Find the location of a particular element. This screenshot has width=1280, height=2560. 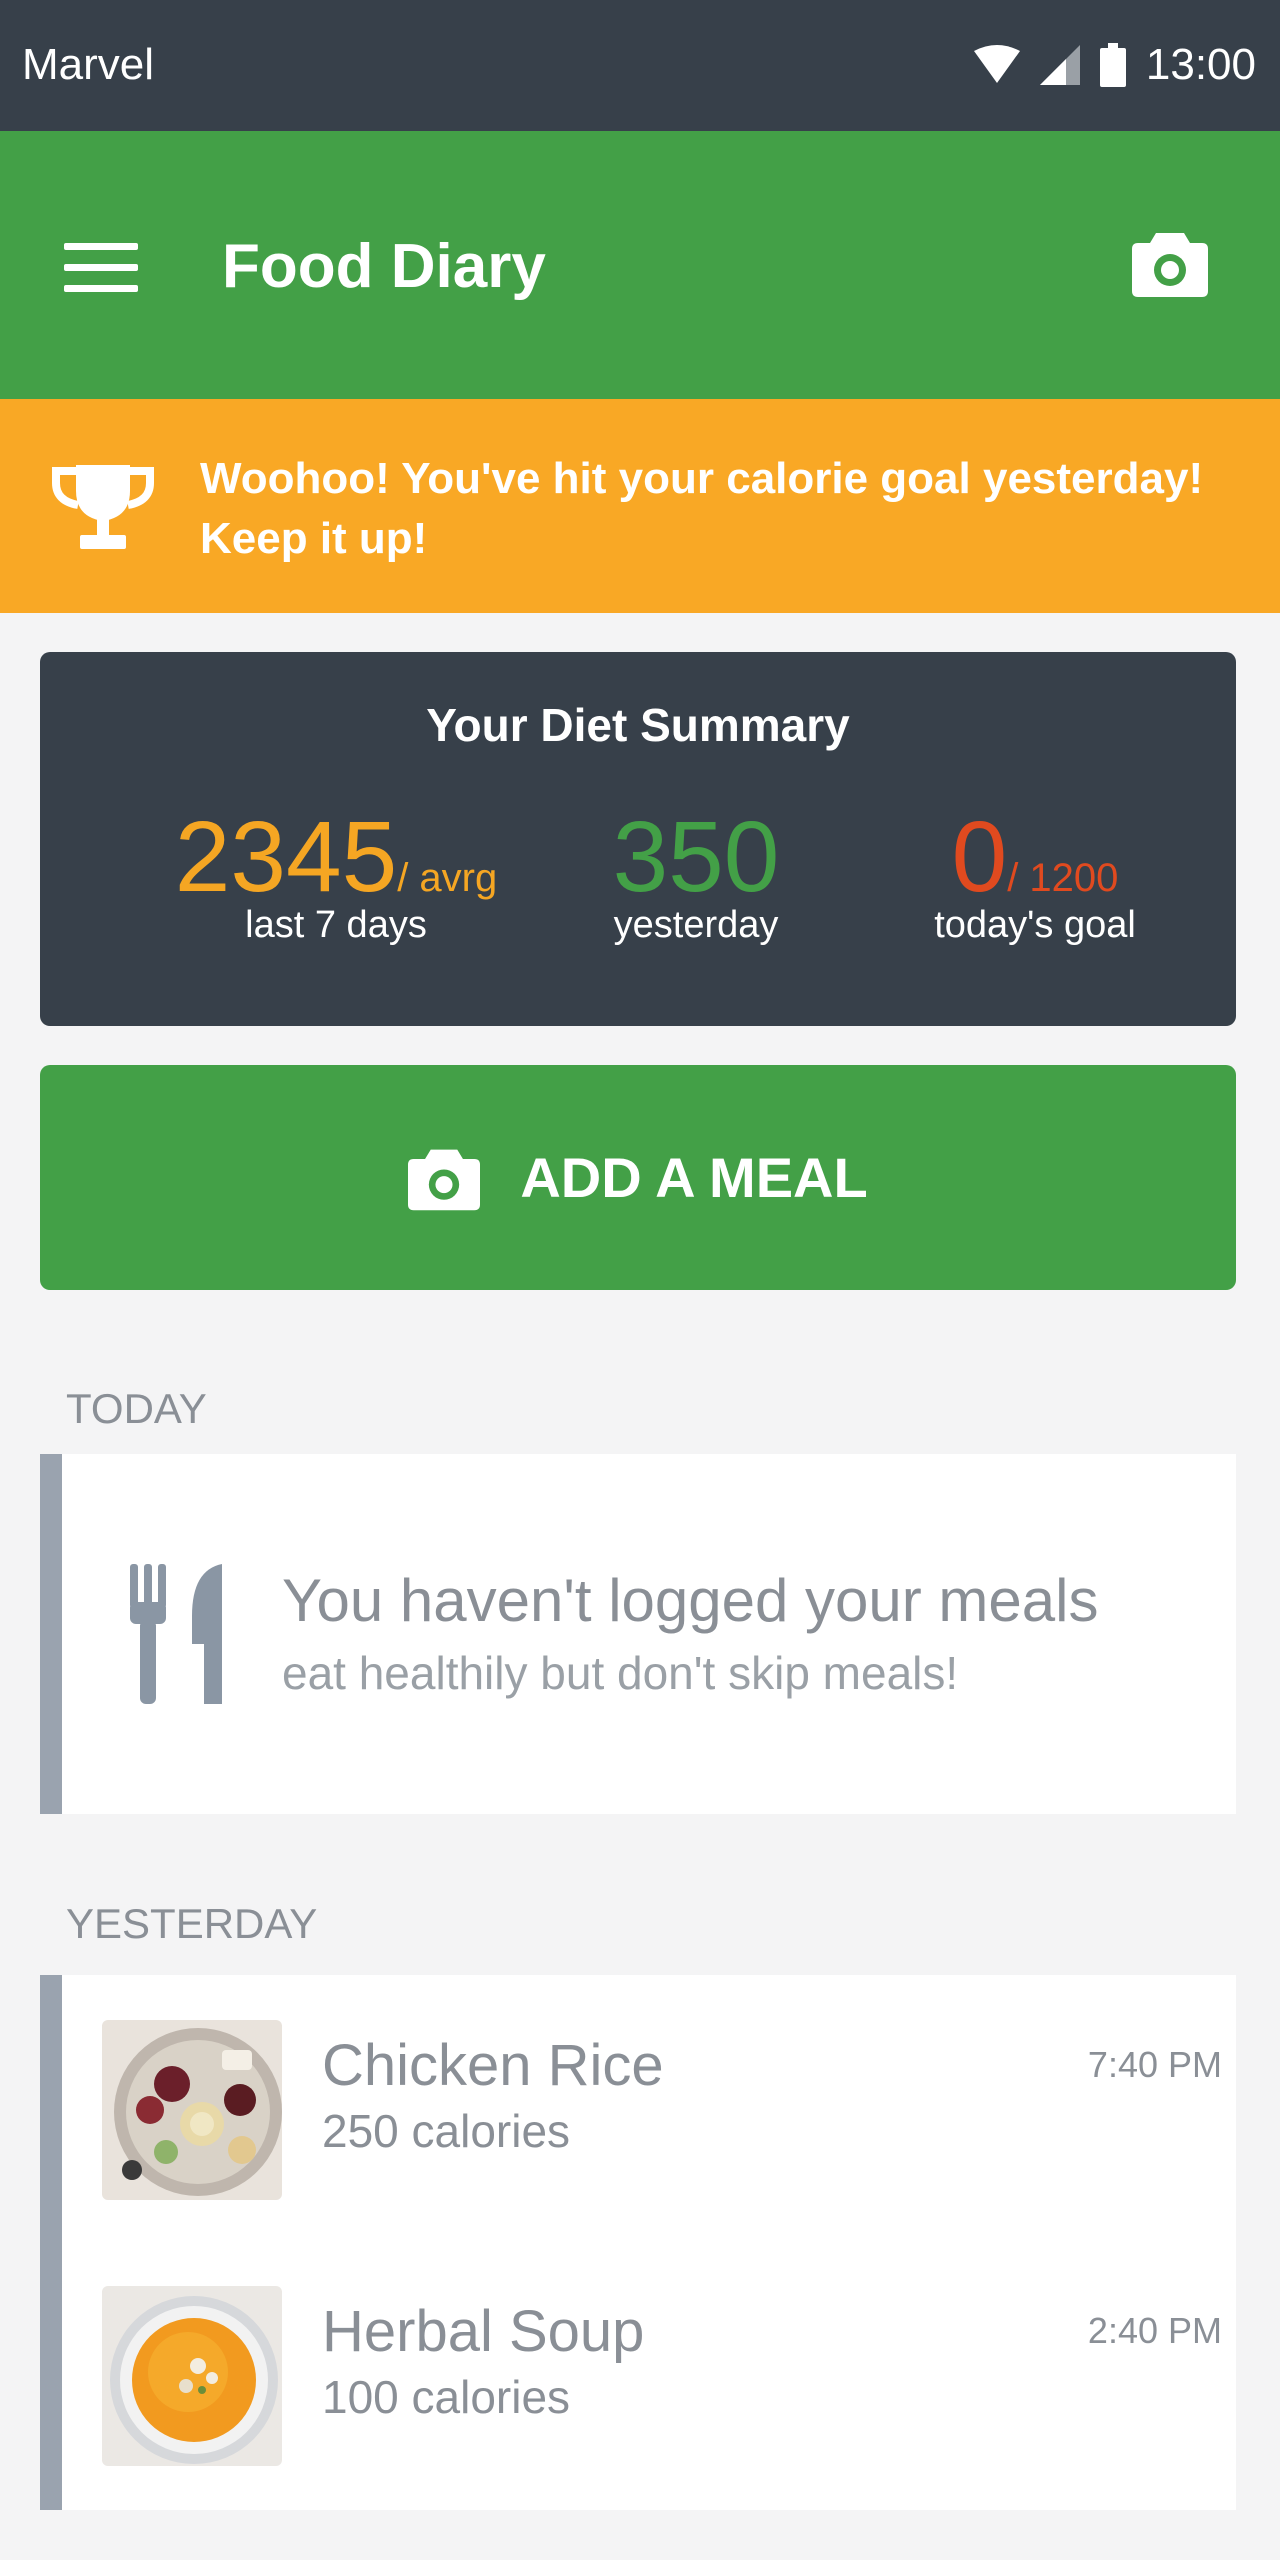

page-title: Food Diary is located at coordinates (384, 266).